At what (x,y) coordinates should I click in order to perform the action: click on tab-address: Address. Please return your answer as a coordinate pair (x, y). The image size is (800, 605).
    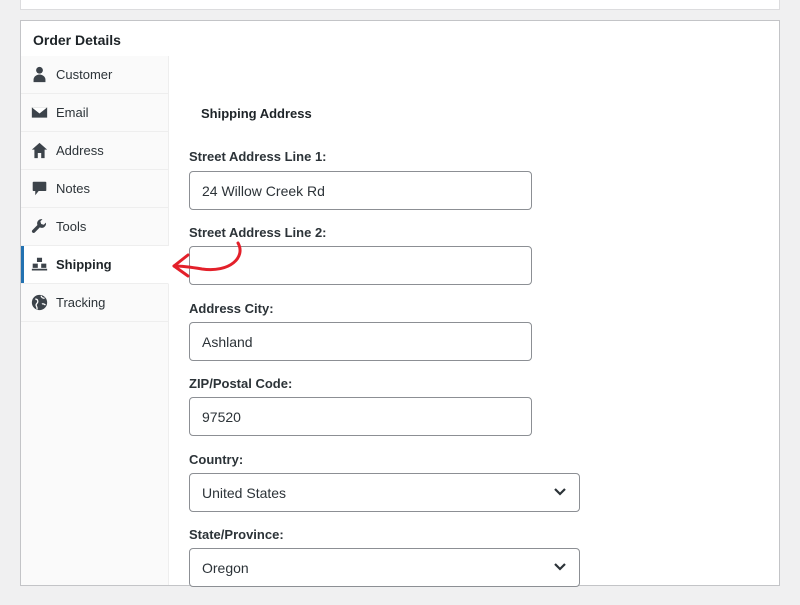
    Looking at the image, I should click on (94, 151).